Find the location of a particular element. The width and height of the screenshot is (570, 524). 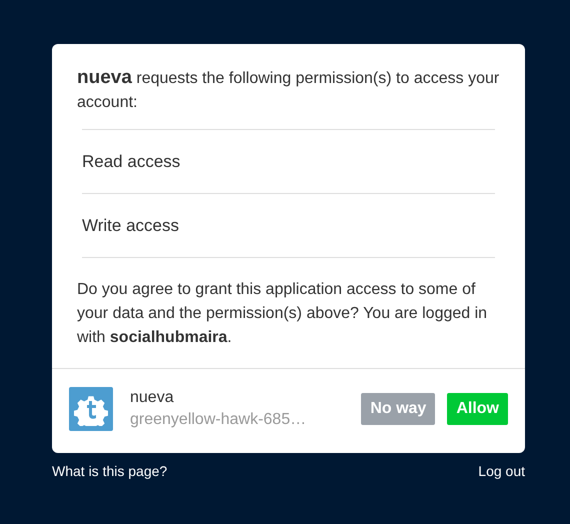

permission-label: Read access is located at coordinates (131, 162).